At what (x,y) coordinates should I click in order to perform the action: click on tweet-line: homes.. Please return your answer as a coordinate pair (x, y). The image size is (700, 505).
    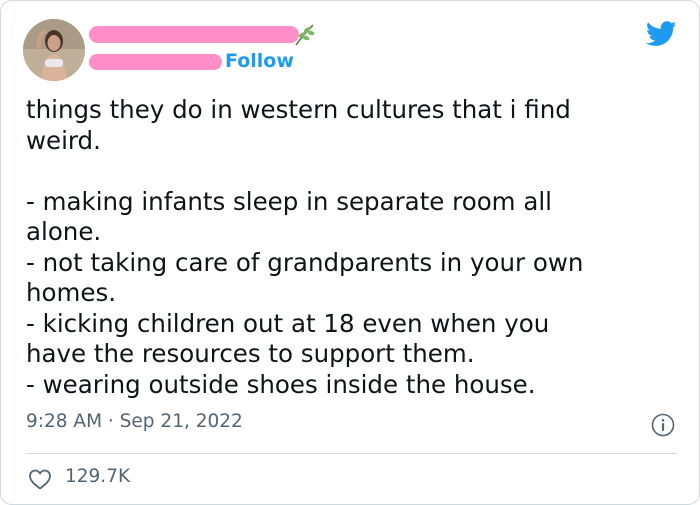
    Looking at the image, I should click on (71, 292).